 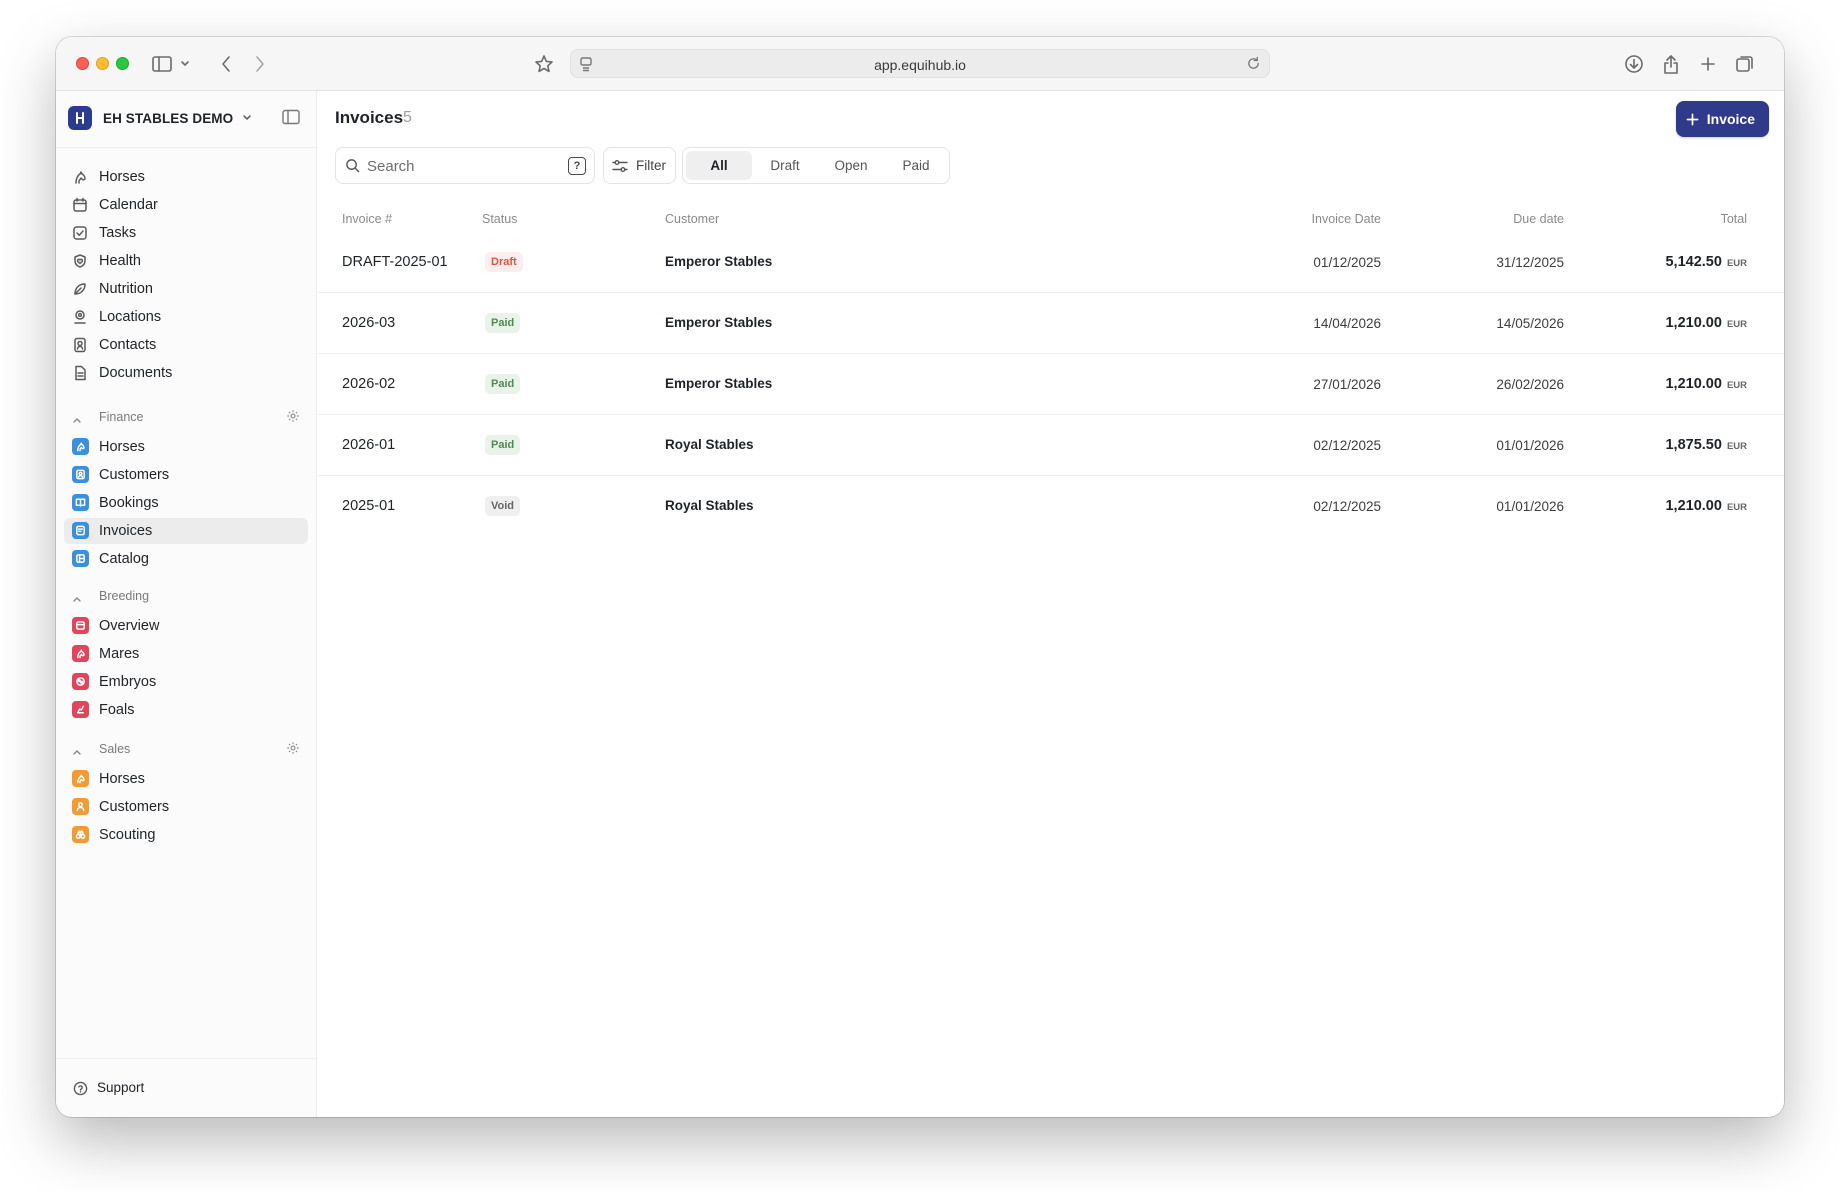 What do you see at coordinates (503, 384) in the screenshot?
I see `status-badge: Paid` at bounding box center [503, 384].